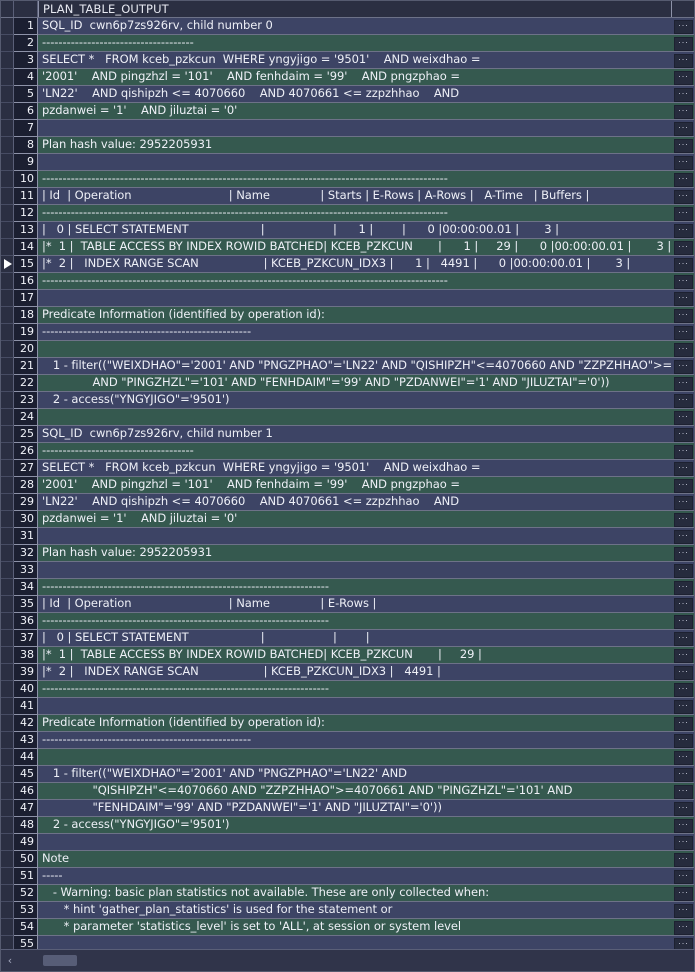 The height and width of the screenshot is (972, 695). What do you see at coordinates (354, 859) in the screenshot?
I see `plan-output-cell: Note` at bounding box center [354, 859].